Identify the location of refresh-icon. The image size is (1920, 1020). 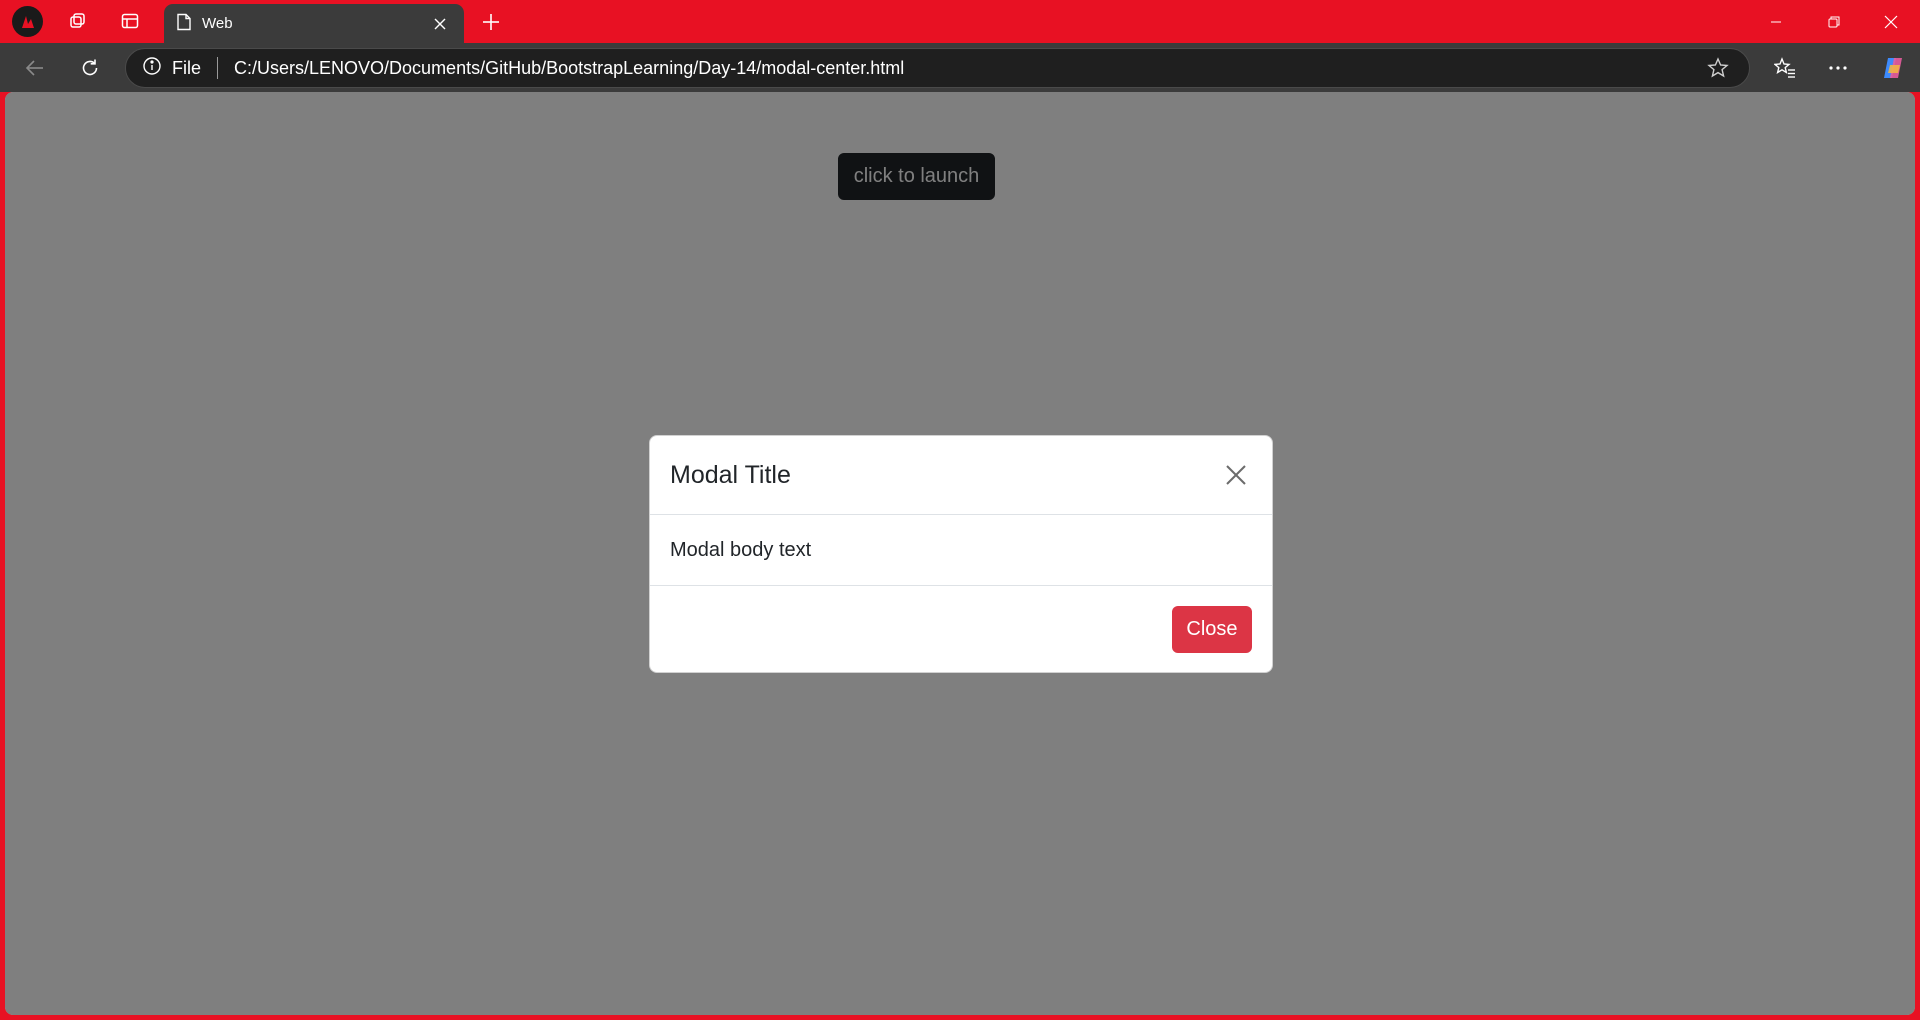
(90, 68).